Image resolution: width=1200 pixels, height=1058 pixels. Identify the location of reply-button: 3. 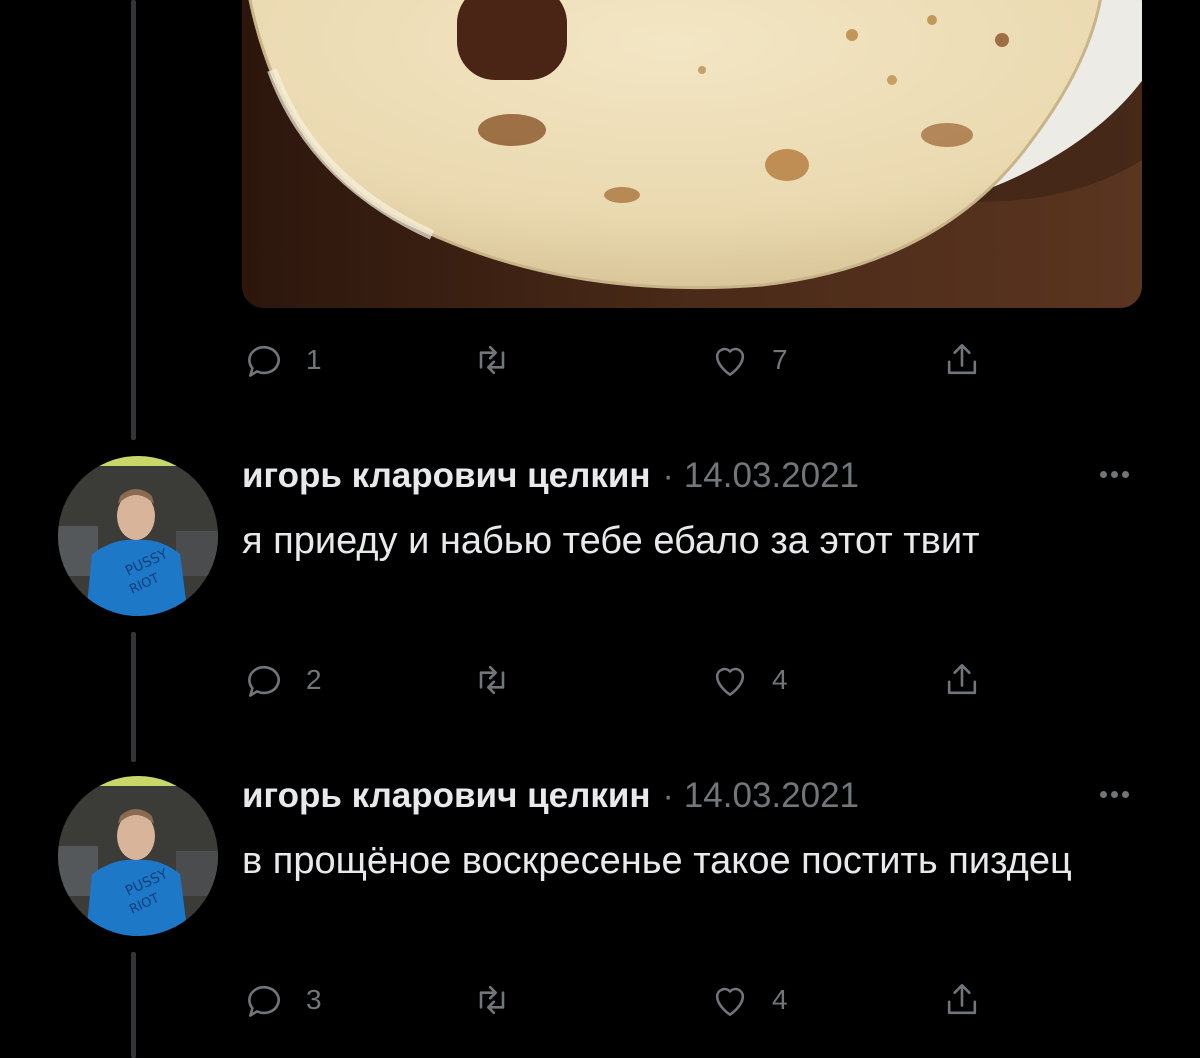
(282, 1000).